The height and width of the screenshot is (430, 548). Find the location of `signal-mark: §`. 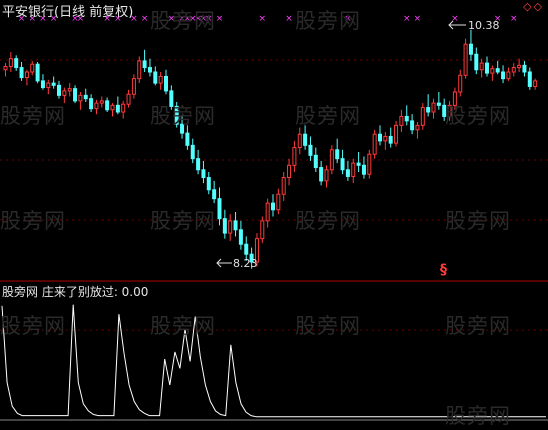

signal-mark: § is located at coordinates (443, 270).